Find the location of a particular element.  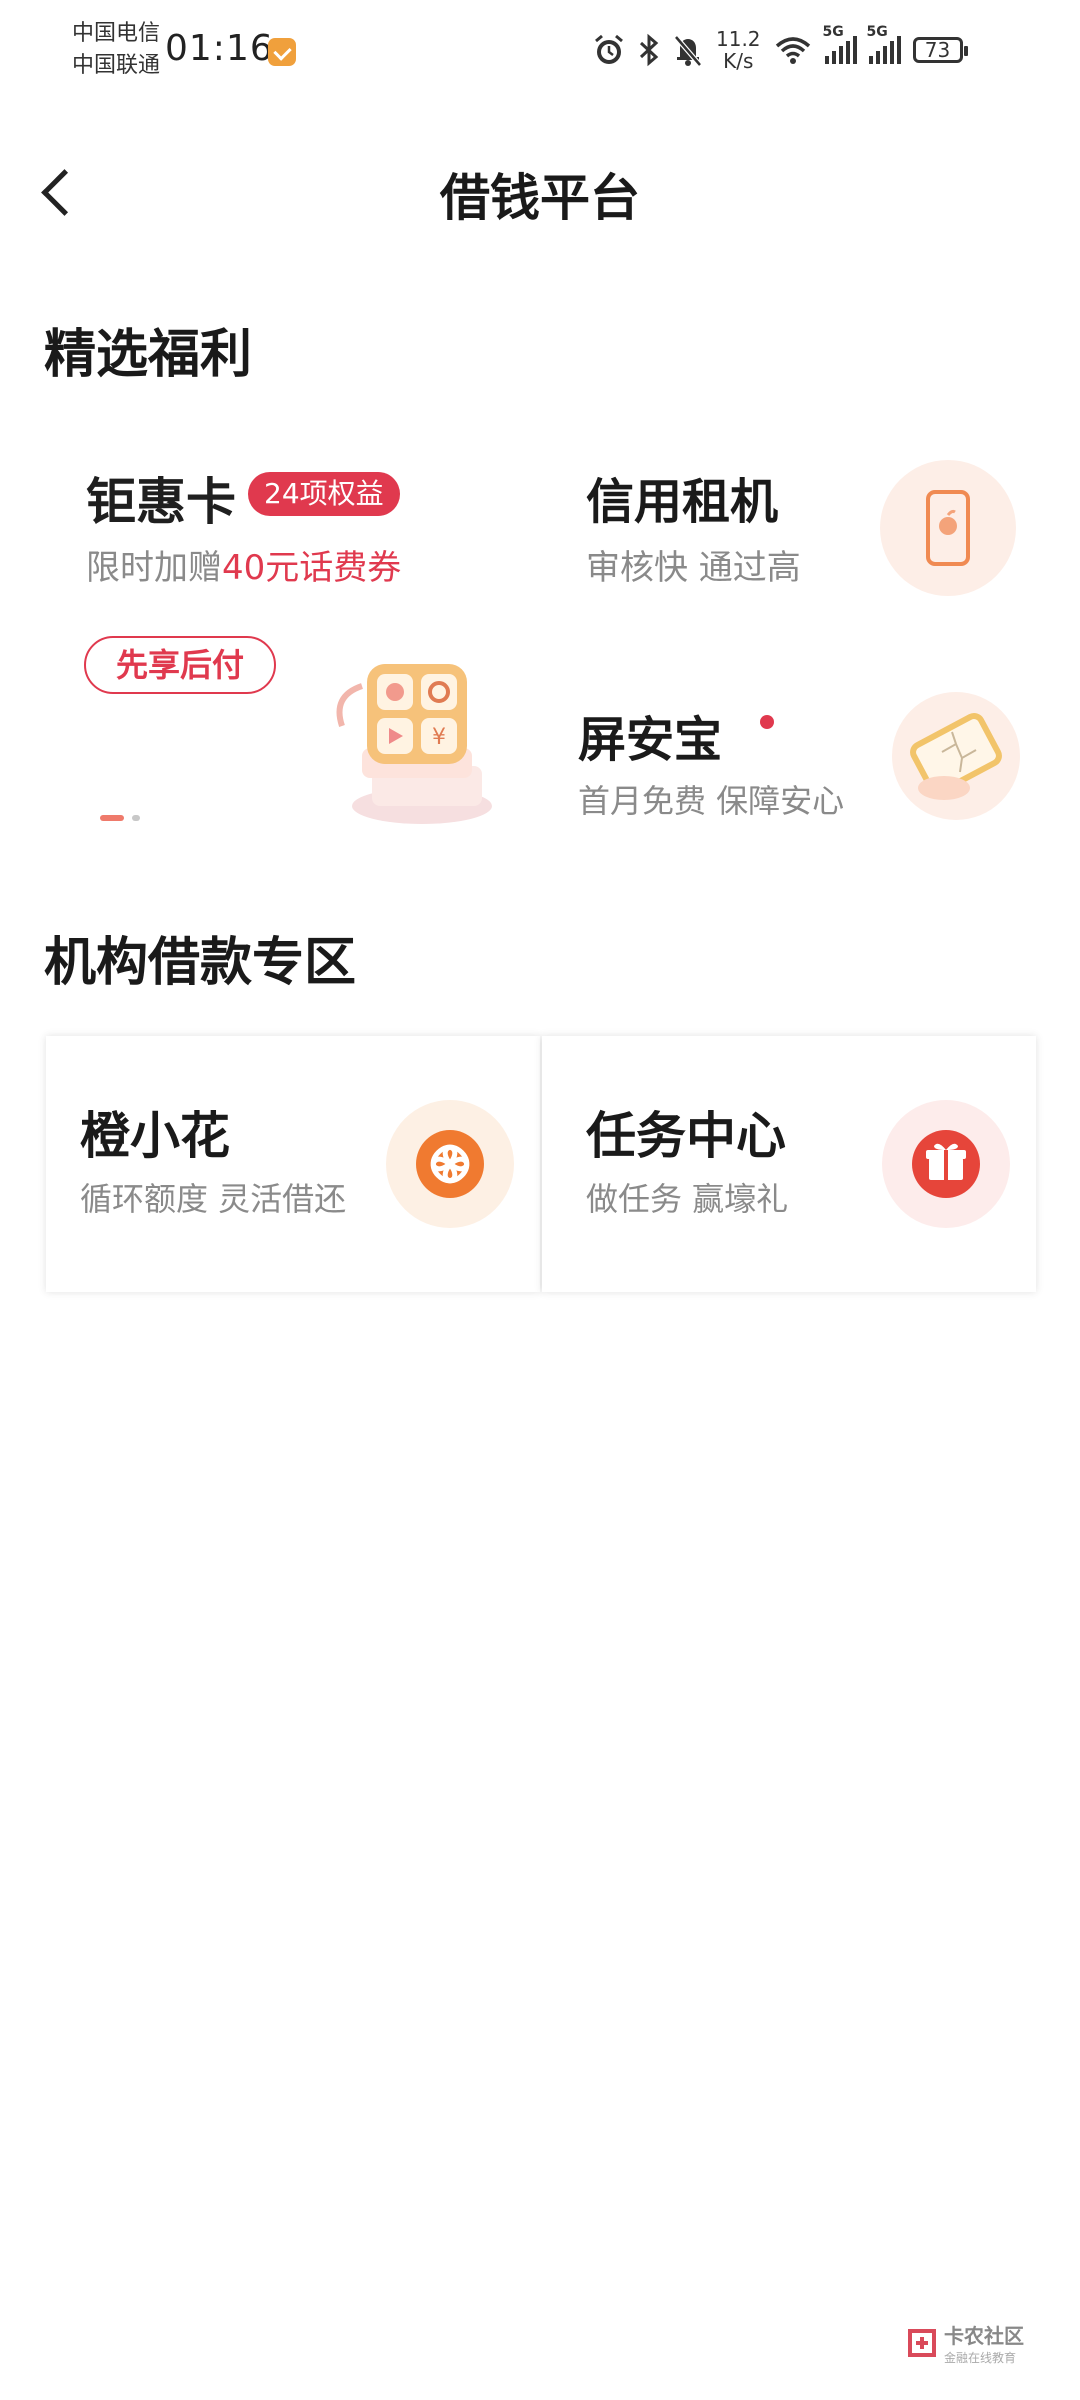

speed-value: 11.2 is located at coordinates (738, 39).